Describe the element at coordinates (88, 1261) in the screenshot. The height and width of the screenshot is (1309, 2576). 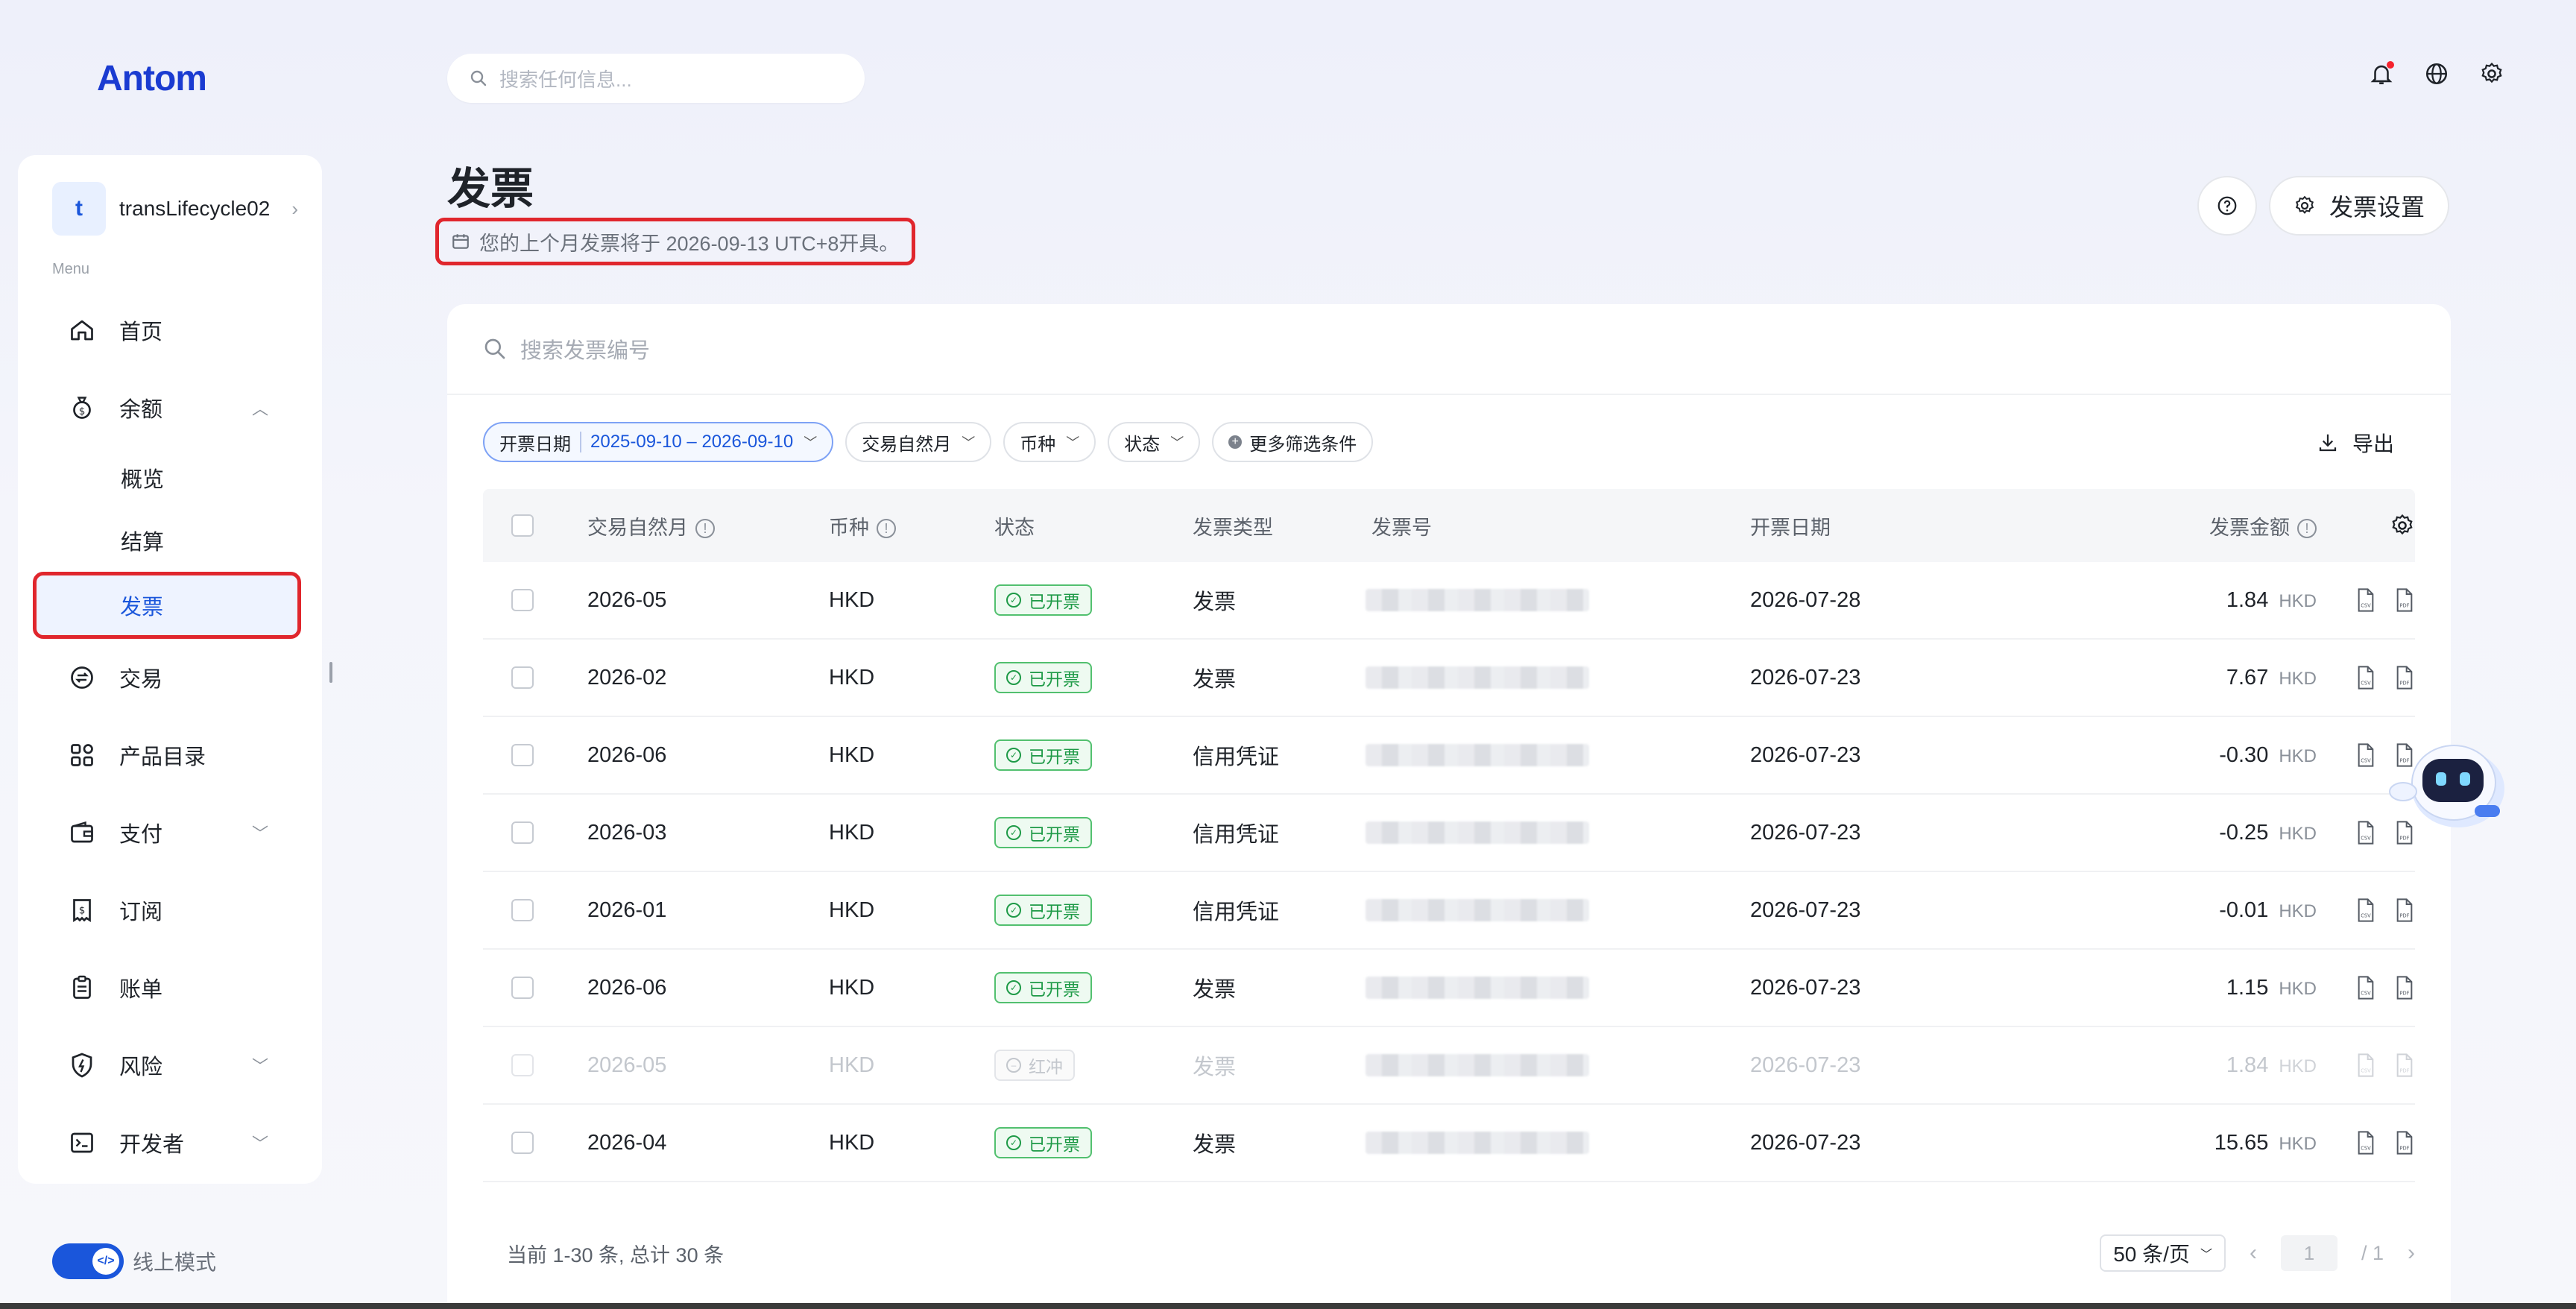
I see `toggle-switch: </>` at that location.